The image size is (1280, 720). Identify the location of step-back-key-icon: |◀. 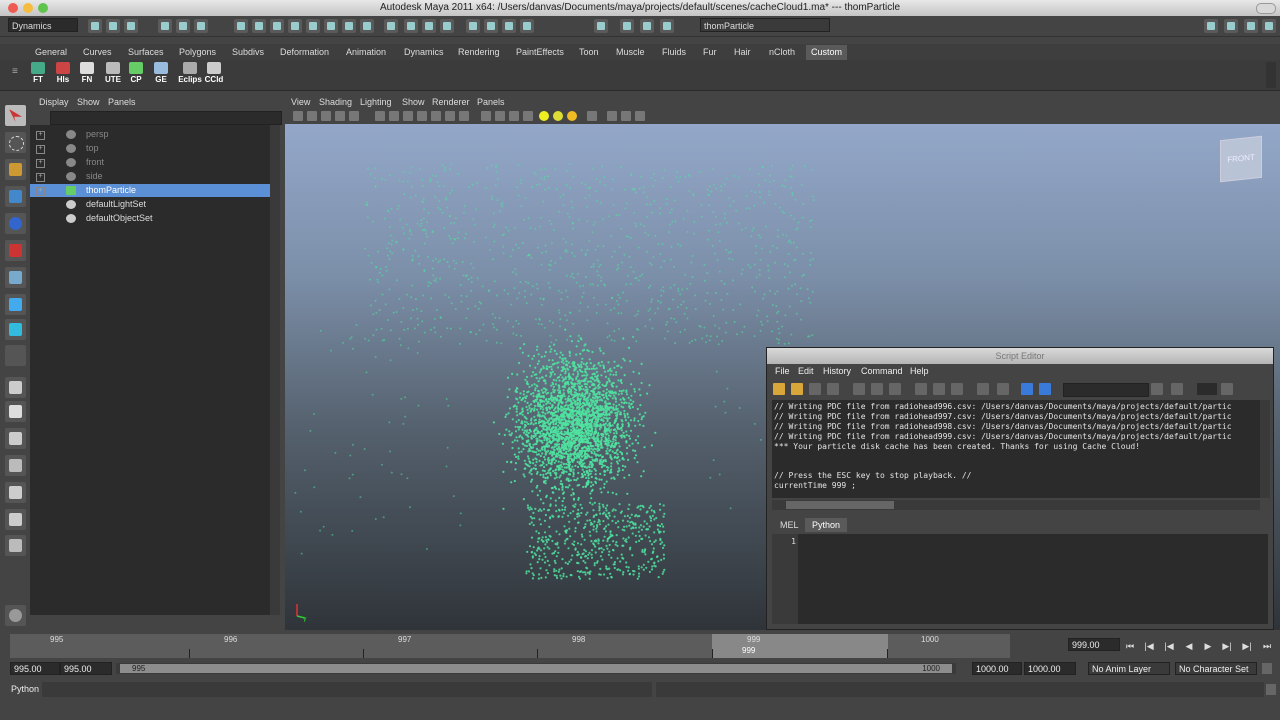
(1169, 646).